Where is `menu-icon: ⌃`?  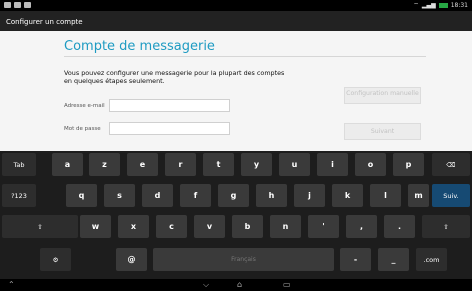
menu-icon: ⌃ is located at coordinates (11, 285).